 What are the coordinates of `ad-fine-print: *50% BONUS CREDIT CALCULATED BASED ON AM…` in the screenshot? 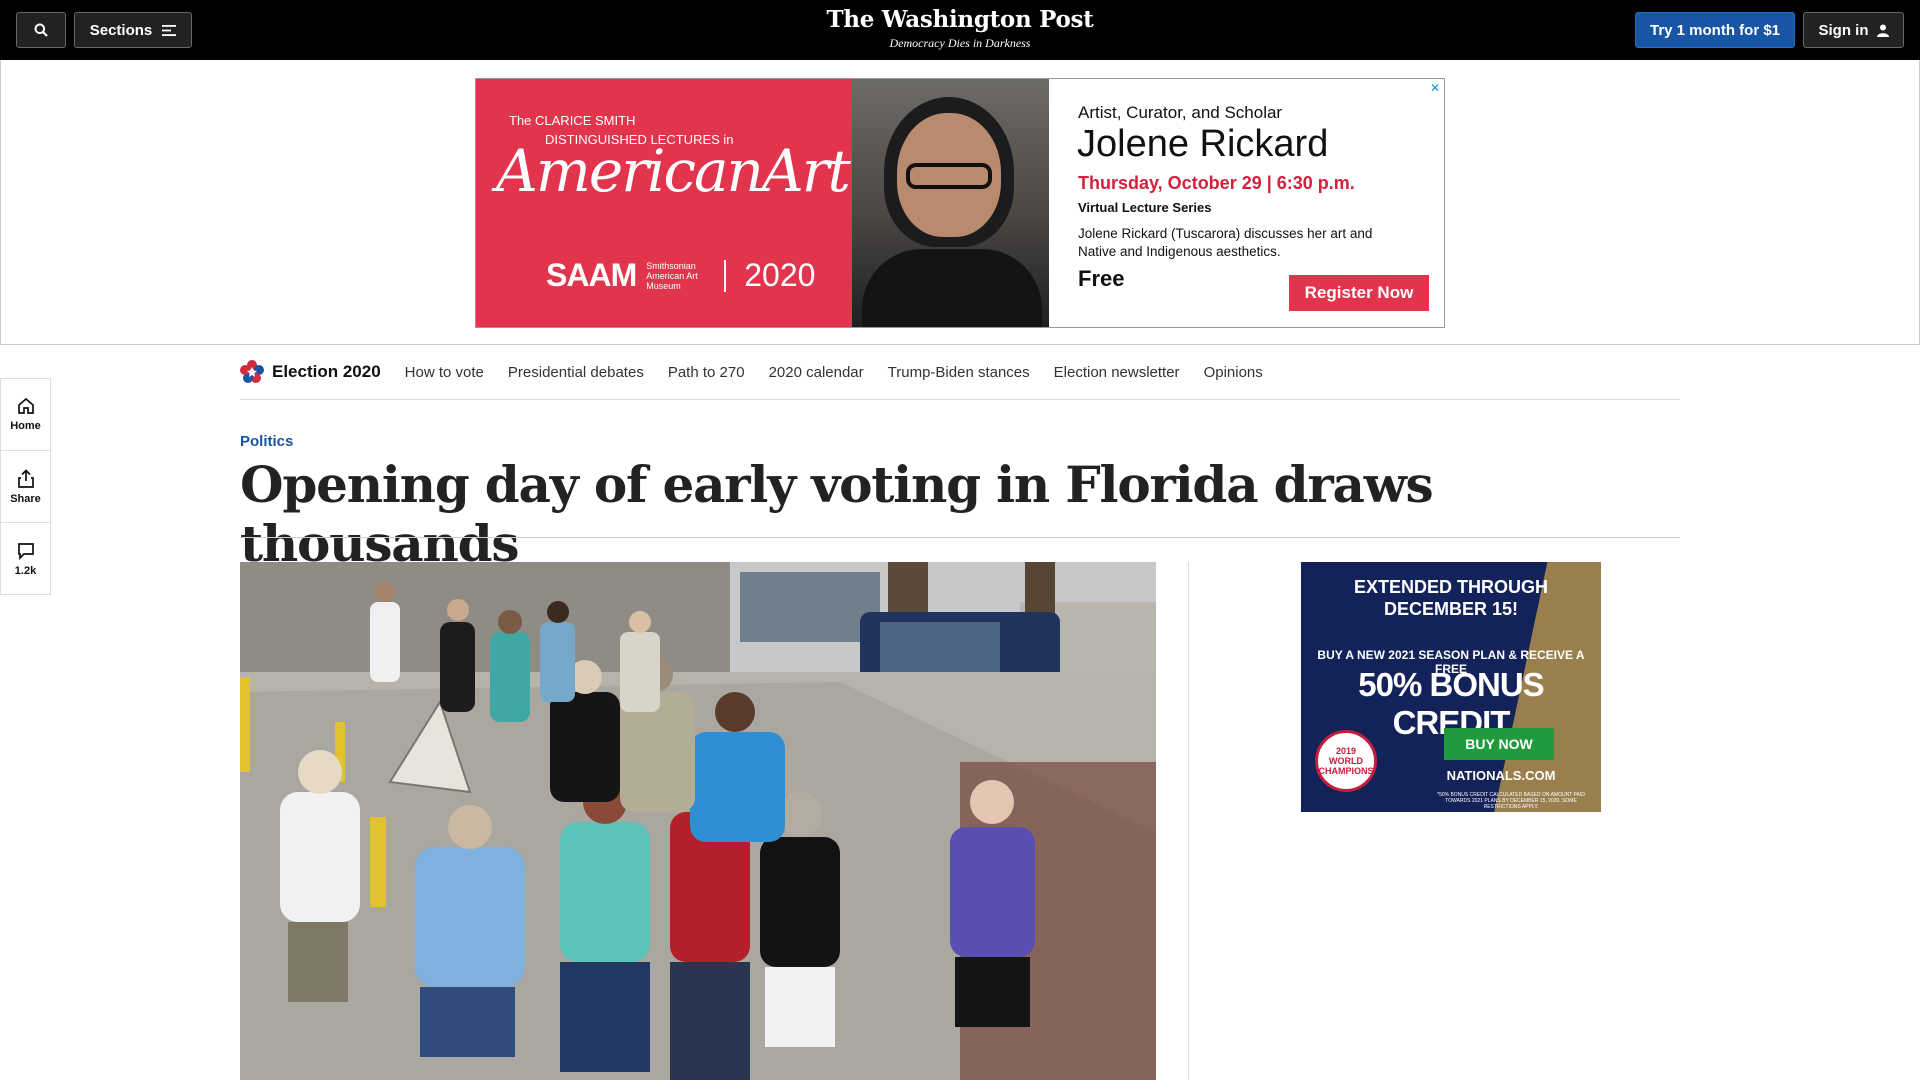 It's located at (1511, 801).